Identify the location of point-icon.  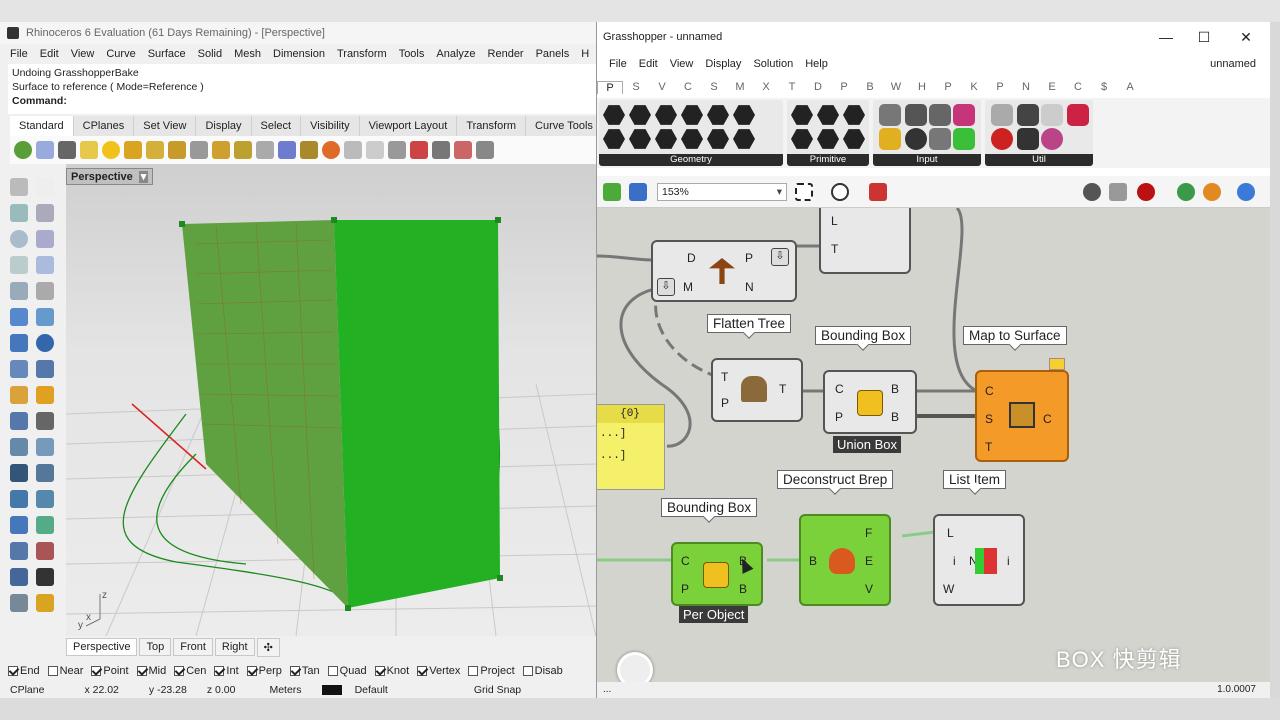
(45, 187).